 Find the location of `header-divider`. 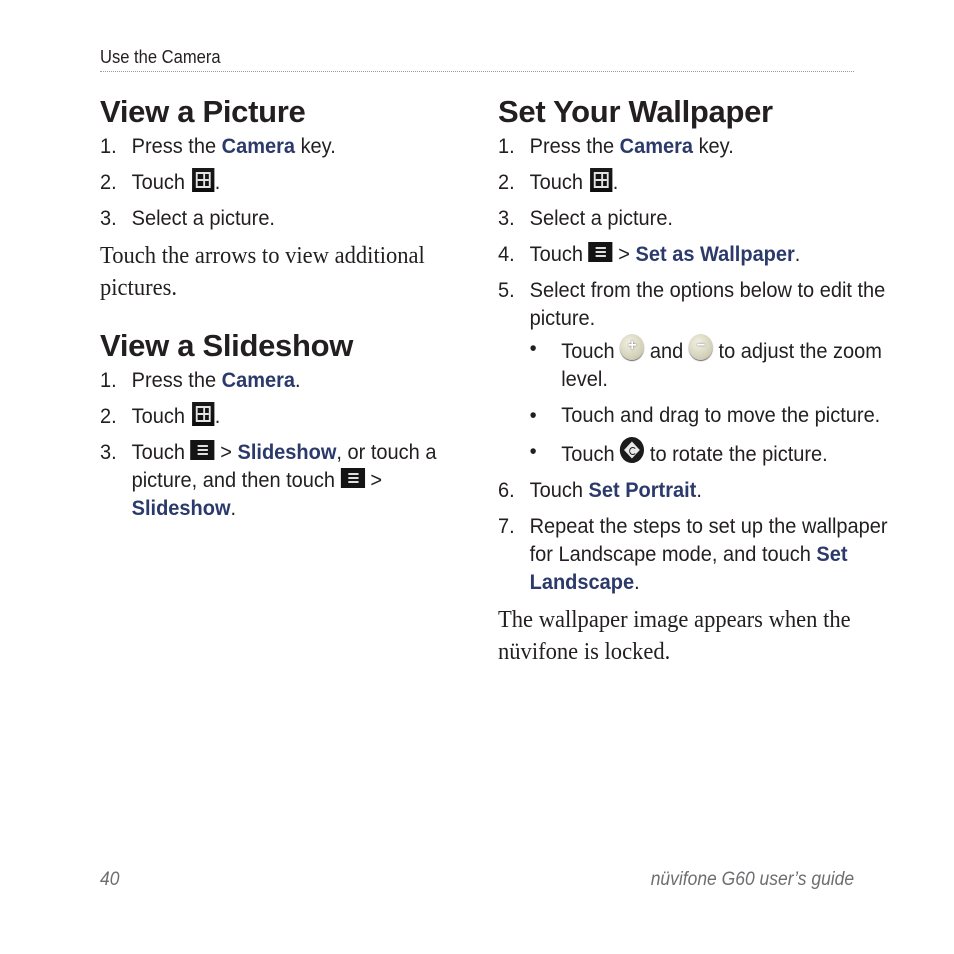

header-divider is located at coordinates (477, 71).